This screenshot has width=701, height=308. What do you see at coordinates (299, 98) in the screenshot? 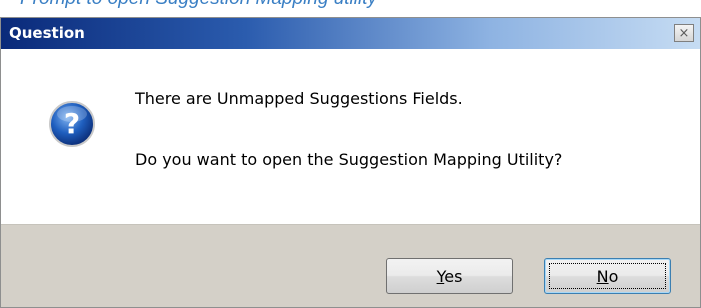
I see `message-line-1: There are Unmapped Suggestions Fields.` at bounding box center [299, 98].